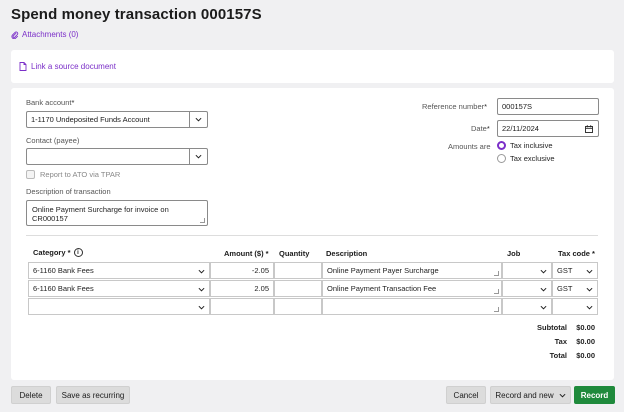 Image resolution: width=624 pixels, height=412 pixels. Describe the element at coordinates (93, 395) in the screenshot. I see `save-as-recurring-button: Save as recurring` at that location.